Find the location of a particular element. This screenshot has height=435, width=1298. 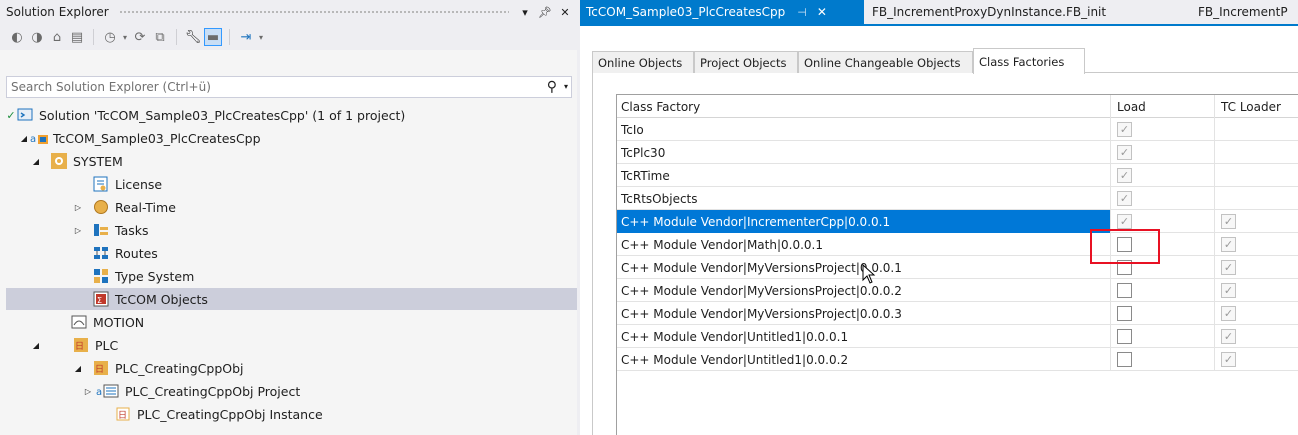

close-icon: ✕ is located at coordinates (565, 12).